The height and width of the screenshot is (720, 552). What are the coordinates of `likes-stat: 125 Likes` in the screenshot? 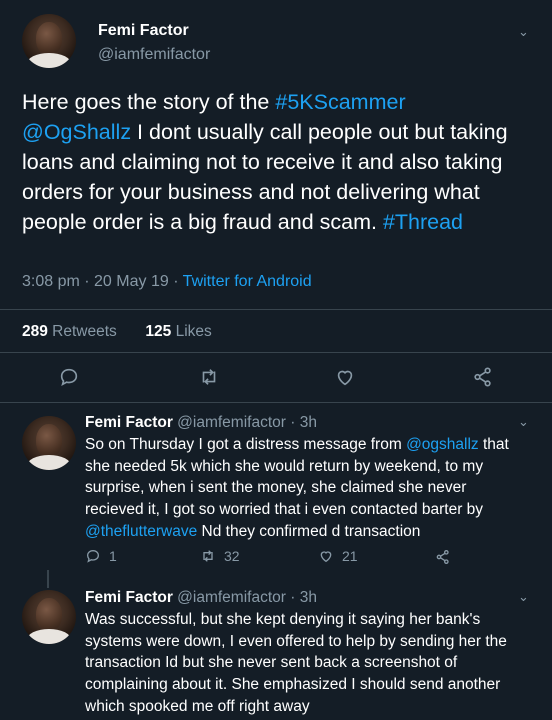 It's located at (178, 331).